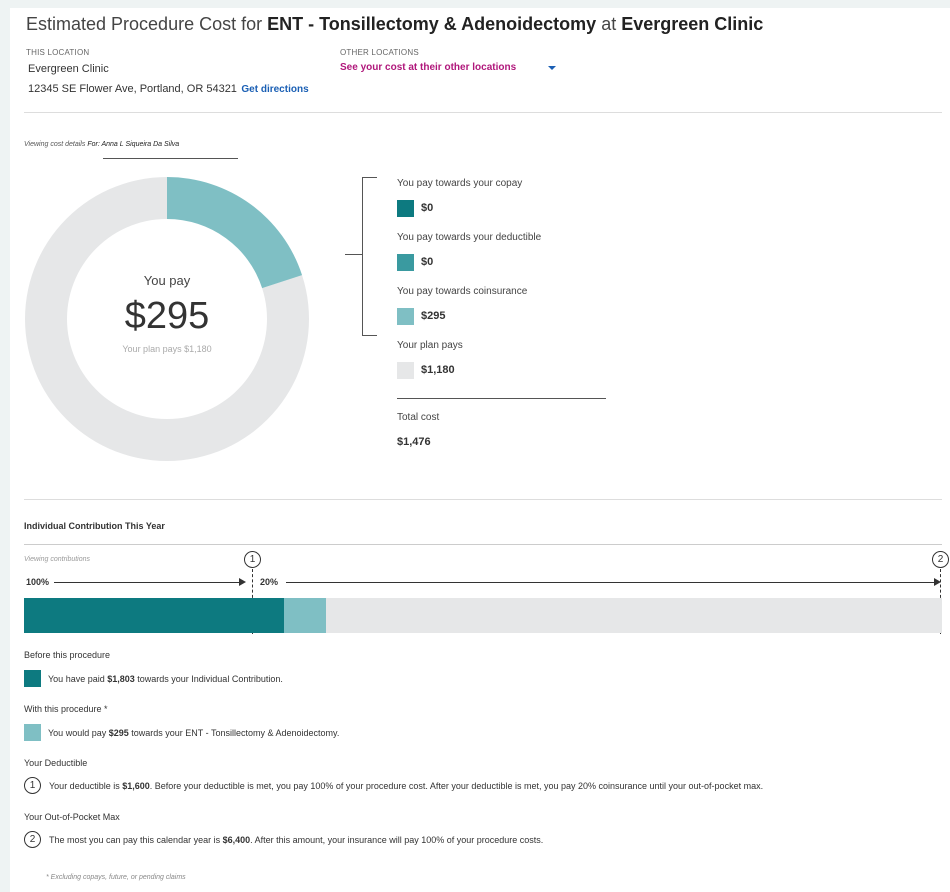  Describe the element at coordinates (167, 316) in the screenshot. I see `donut-you-pay-amount: $295` at that location.